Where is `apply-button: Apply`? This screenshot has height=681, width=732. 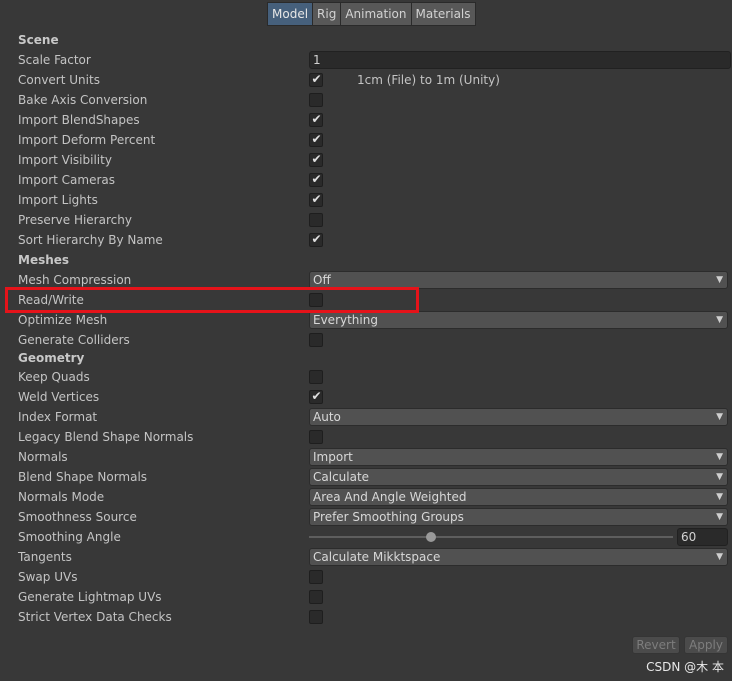
apply-button: Apply is located at coordinates (706, 645).